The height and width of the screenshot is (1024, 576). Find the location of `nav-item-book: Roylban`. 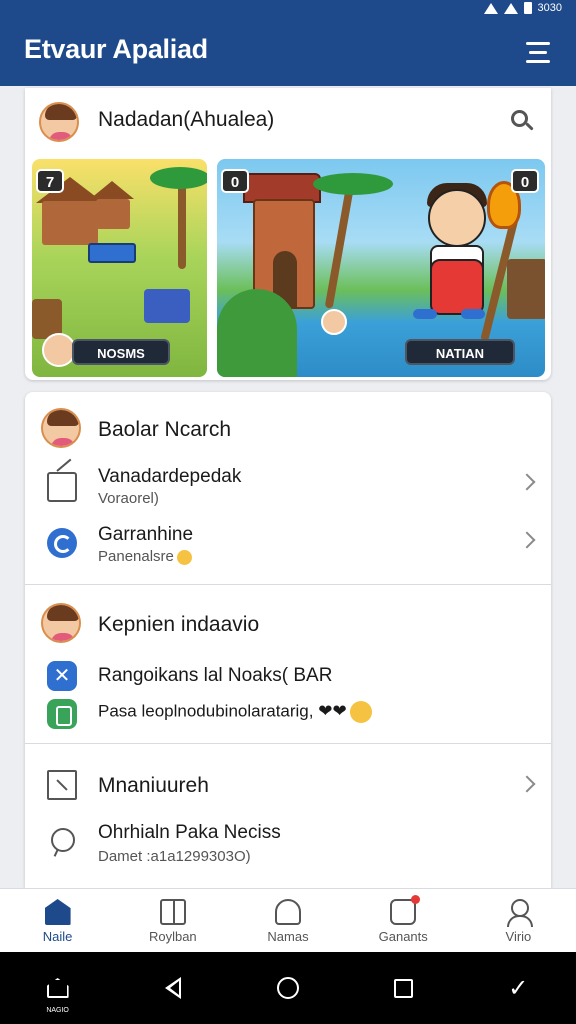

nav-item-book: Roylban is located at coordinates (172, 920).